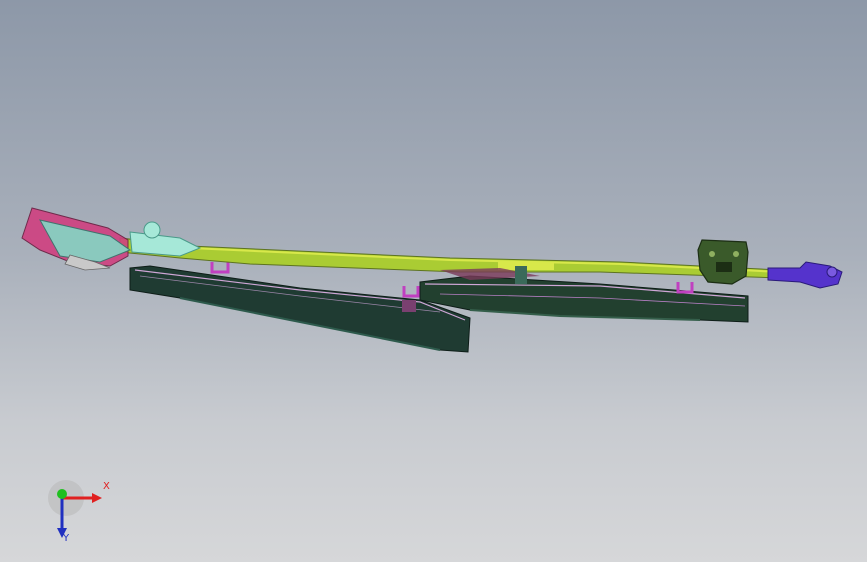  Describe the element at coordinates (106, 486) in the screenshot. I see `x-axis-label: X` at that location.